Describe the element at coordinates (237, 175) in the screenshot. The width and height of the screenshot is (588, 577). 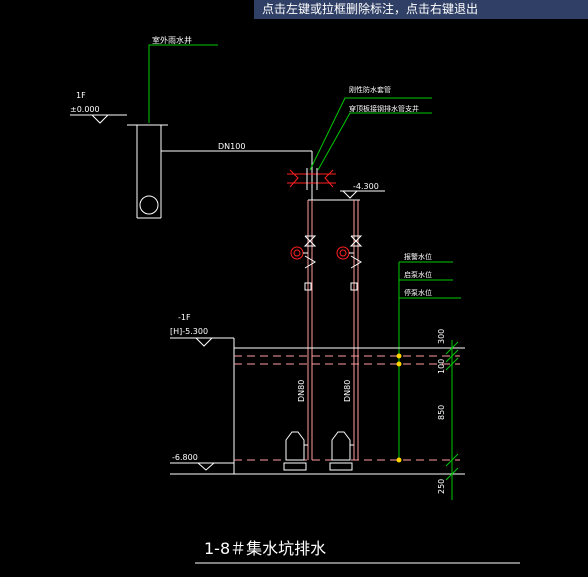
I see `dn100-pipe` at that location.